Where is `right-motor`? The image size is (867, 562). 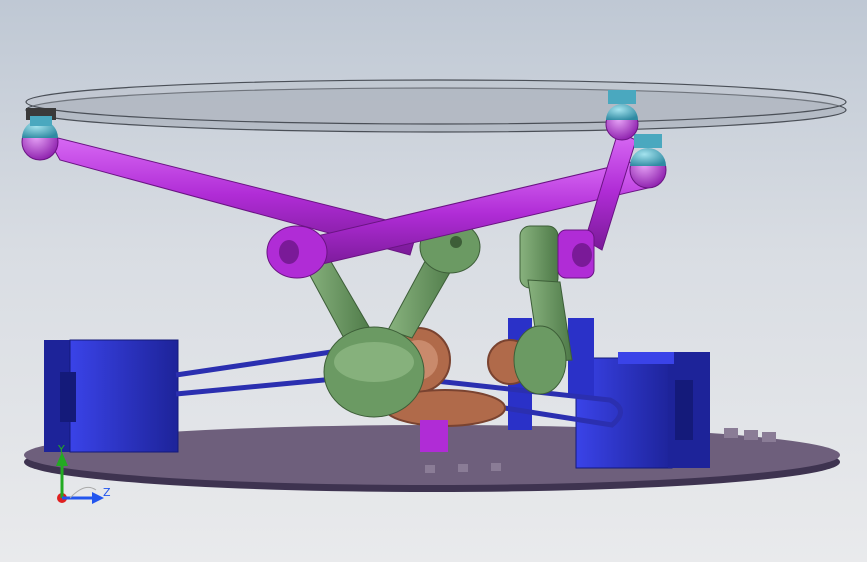
right-motor is located at coordinates (642, 410).